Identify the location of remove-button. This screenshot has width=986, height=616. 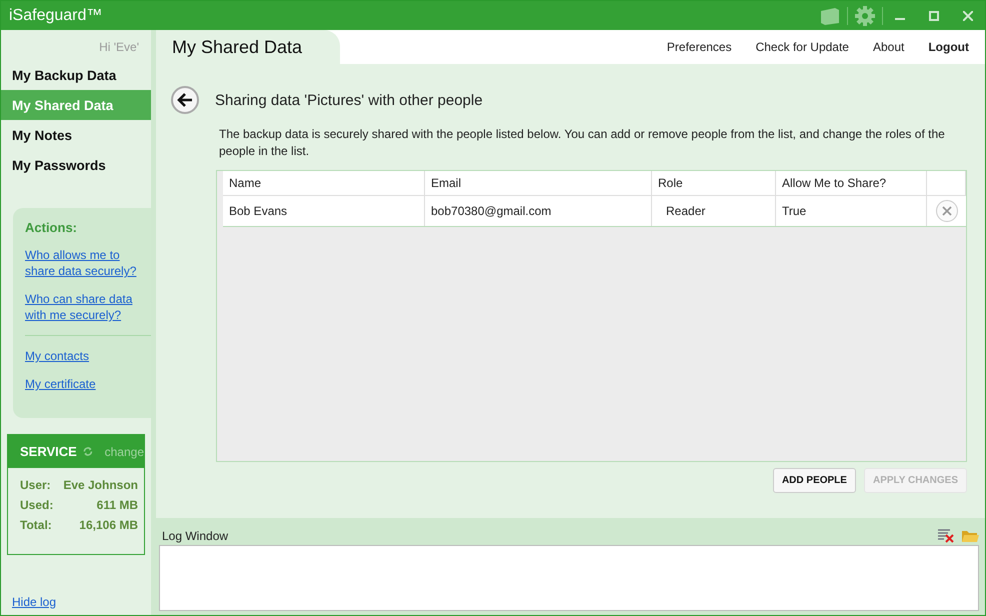
(947, 211).